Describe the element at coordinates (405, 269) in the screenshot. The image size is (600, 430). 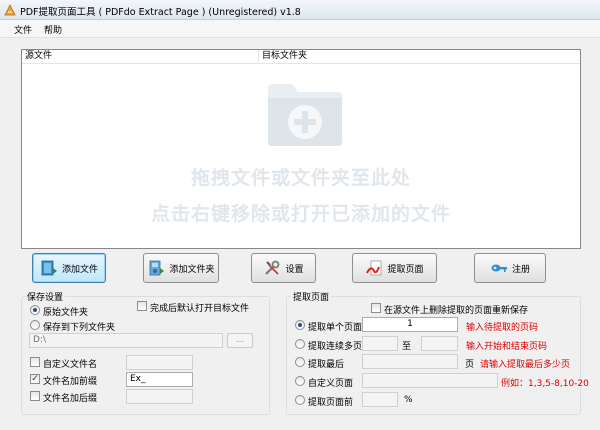
I see `extract-pages-label: 提取页面` at that location.